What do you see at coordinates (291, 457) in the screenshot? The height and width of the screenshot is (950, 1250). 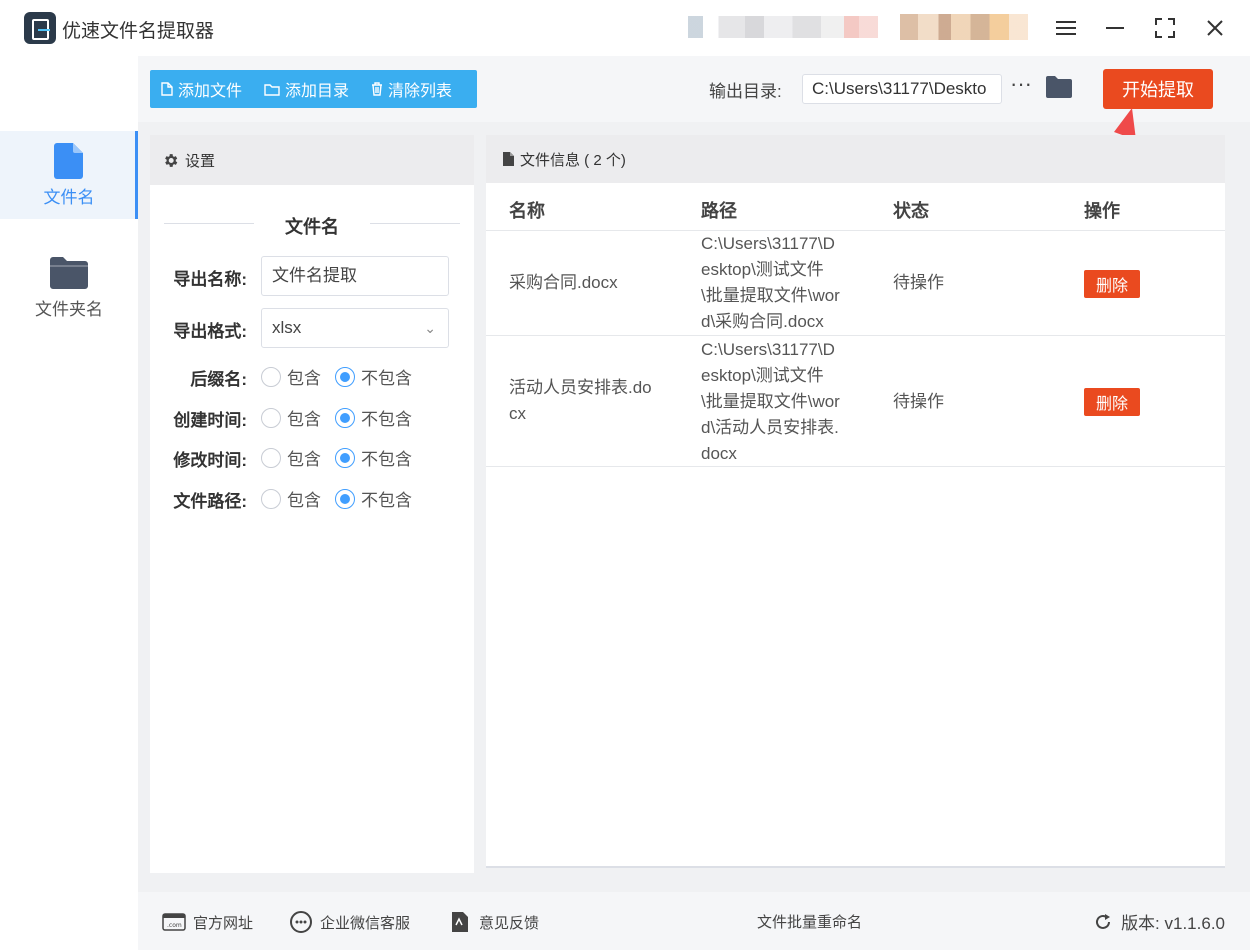 I see `radio-modified-include: 包含` at bounding box center [291, 457].